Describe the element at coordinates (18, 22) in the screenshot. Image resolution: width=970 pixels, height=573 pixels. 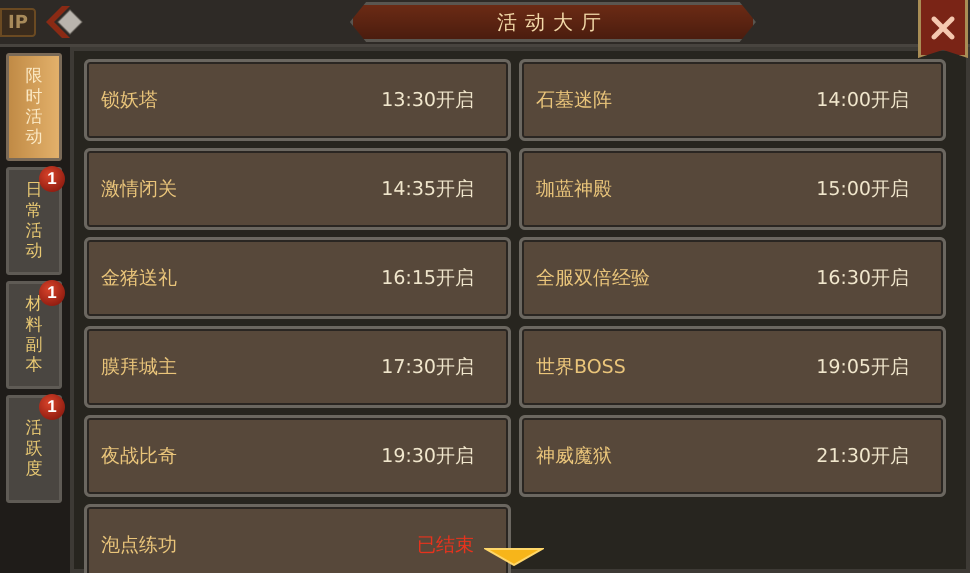
I see `vip-tag: IP` at that location.